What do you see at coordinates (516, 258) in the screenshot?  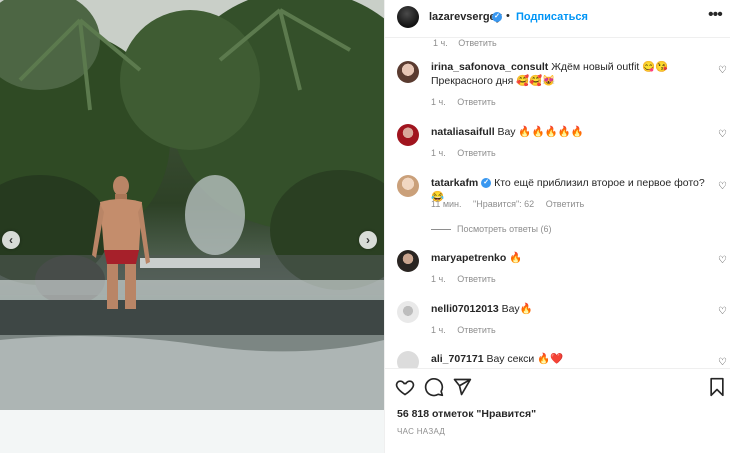 I see `comment-body: 🔥` at bounding box center [516, 258].